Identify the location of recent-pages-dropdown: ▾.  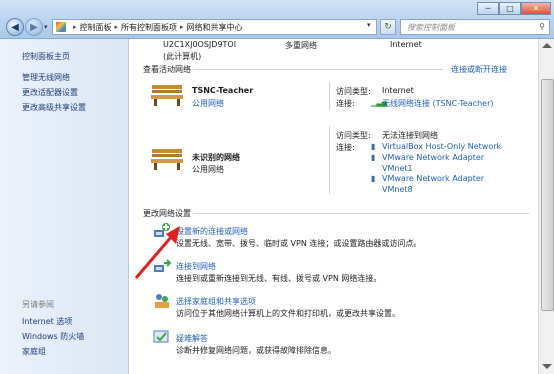
(46, 27).